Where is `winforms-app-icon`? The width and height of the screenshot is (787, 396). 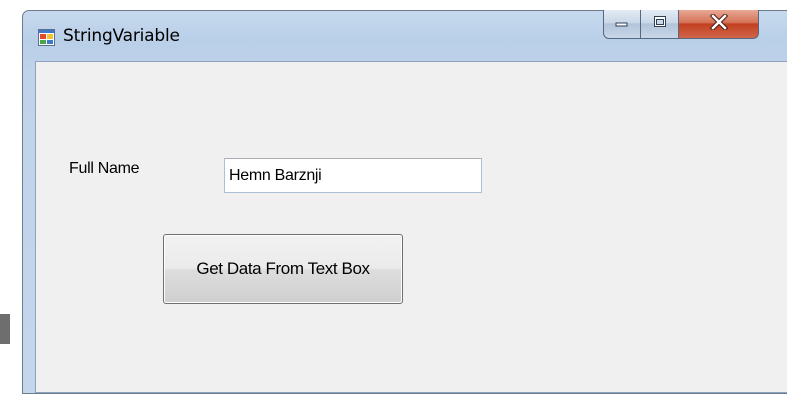 winforms-app-icon is located at coordinates (46, 37).